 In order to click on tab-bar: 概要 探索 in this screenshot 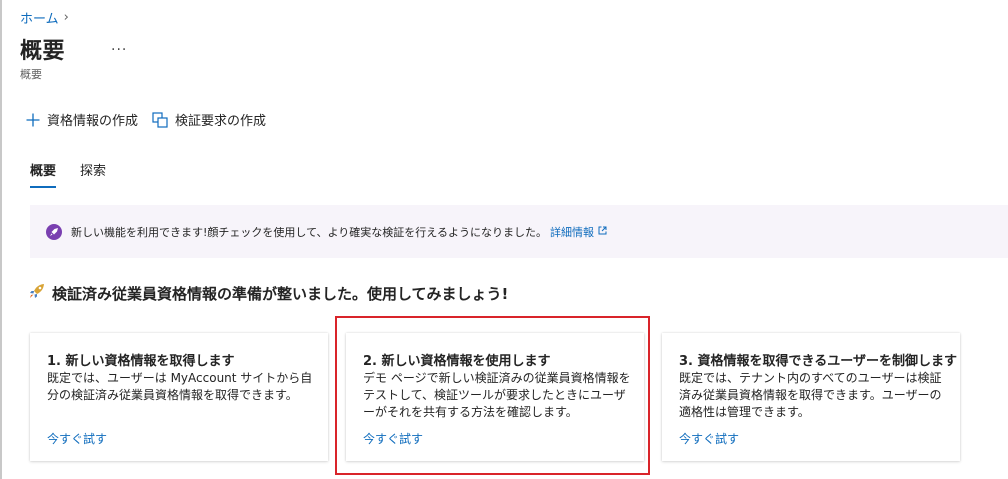, I will do `click(80, 174)`.